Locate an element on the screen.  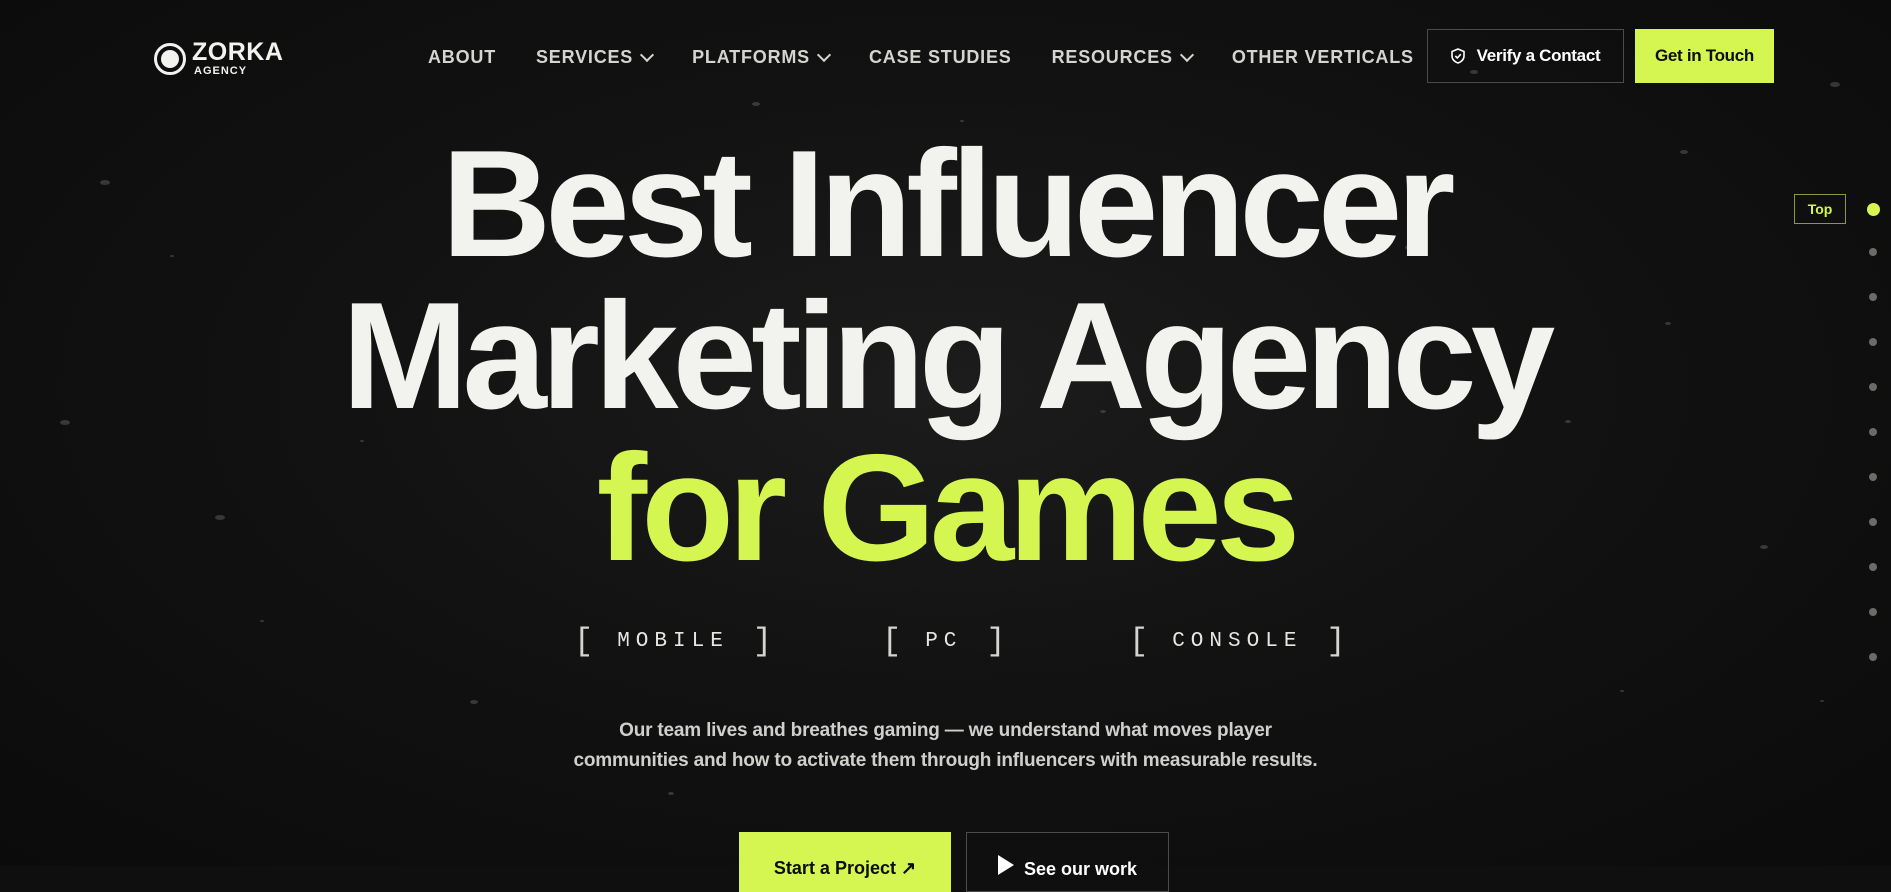
platform-tag-pc: [ PC ] is located at coordinates (944, 641).